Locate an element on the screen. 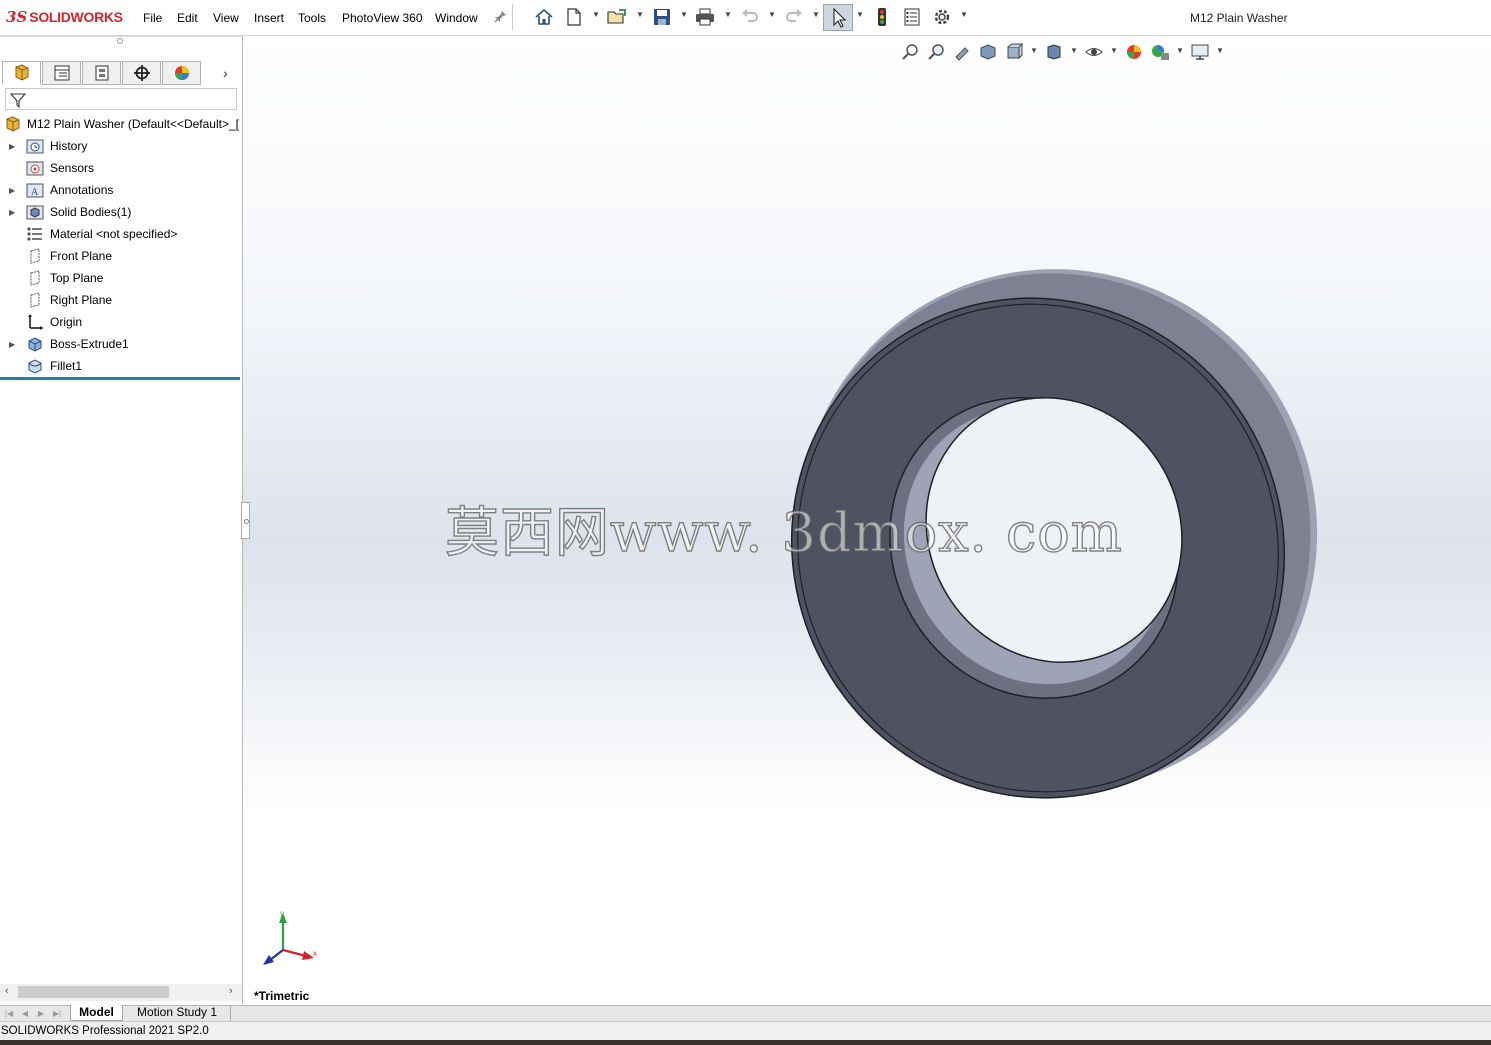 The height and width of the screenshot is (1045, 1491). scroll-right-icon: › is located at coordinates (231, 991).